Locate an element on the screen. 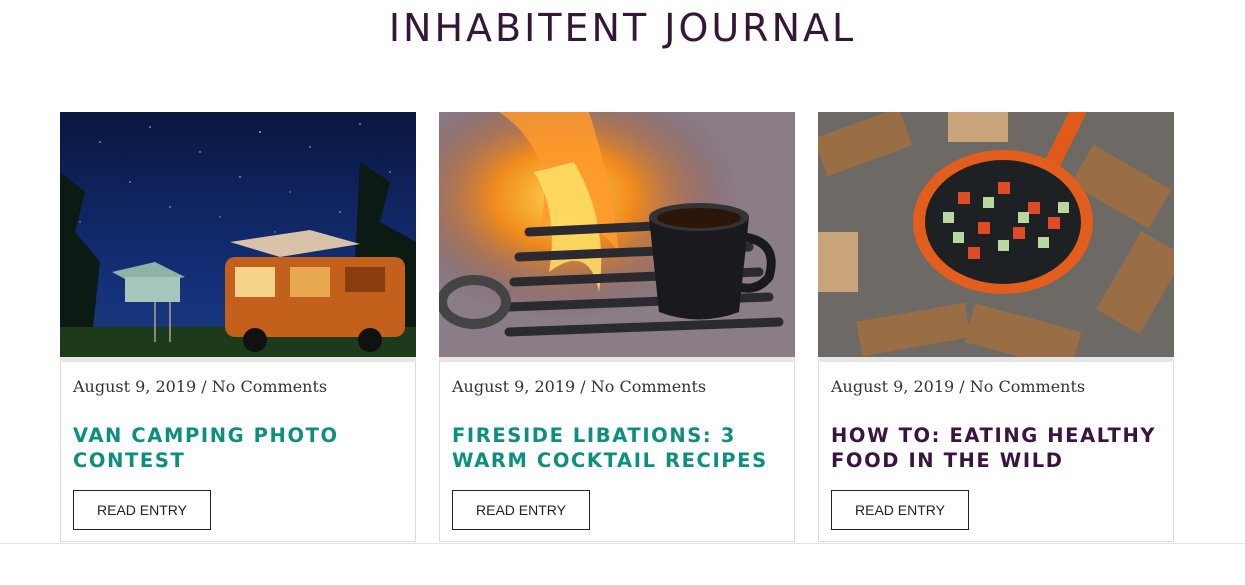  post-image-eating-healthy is located at coordinates (996, 237).